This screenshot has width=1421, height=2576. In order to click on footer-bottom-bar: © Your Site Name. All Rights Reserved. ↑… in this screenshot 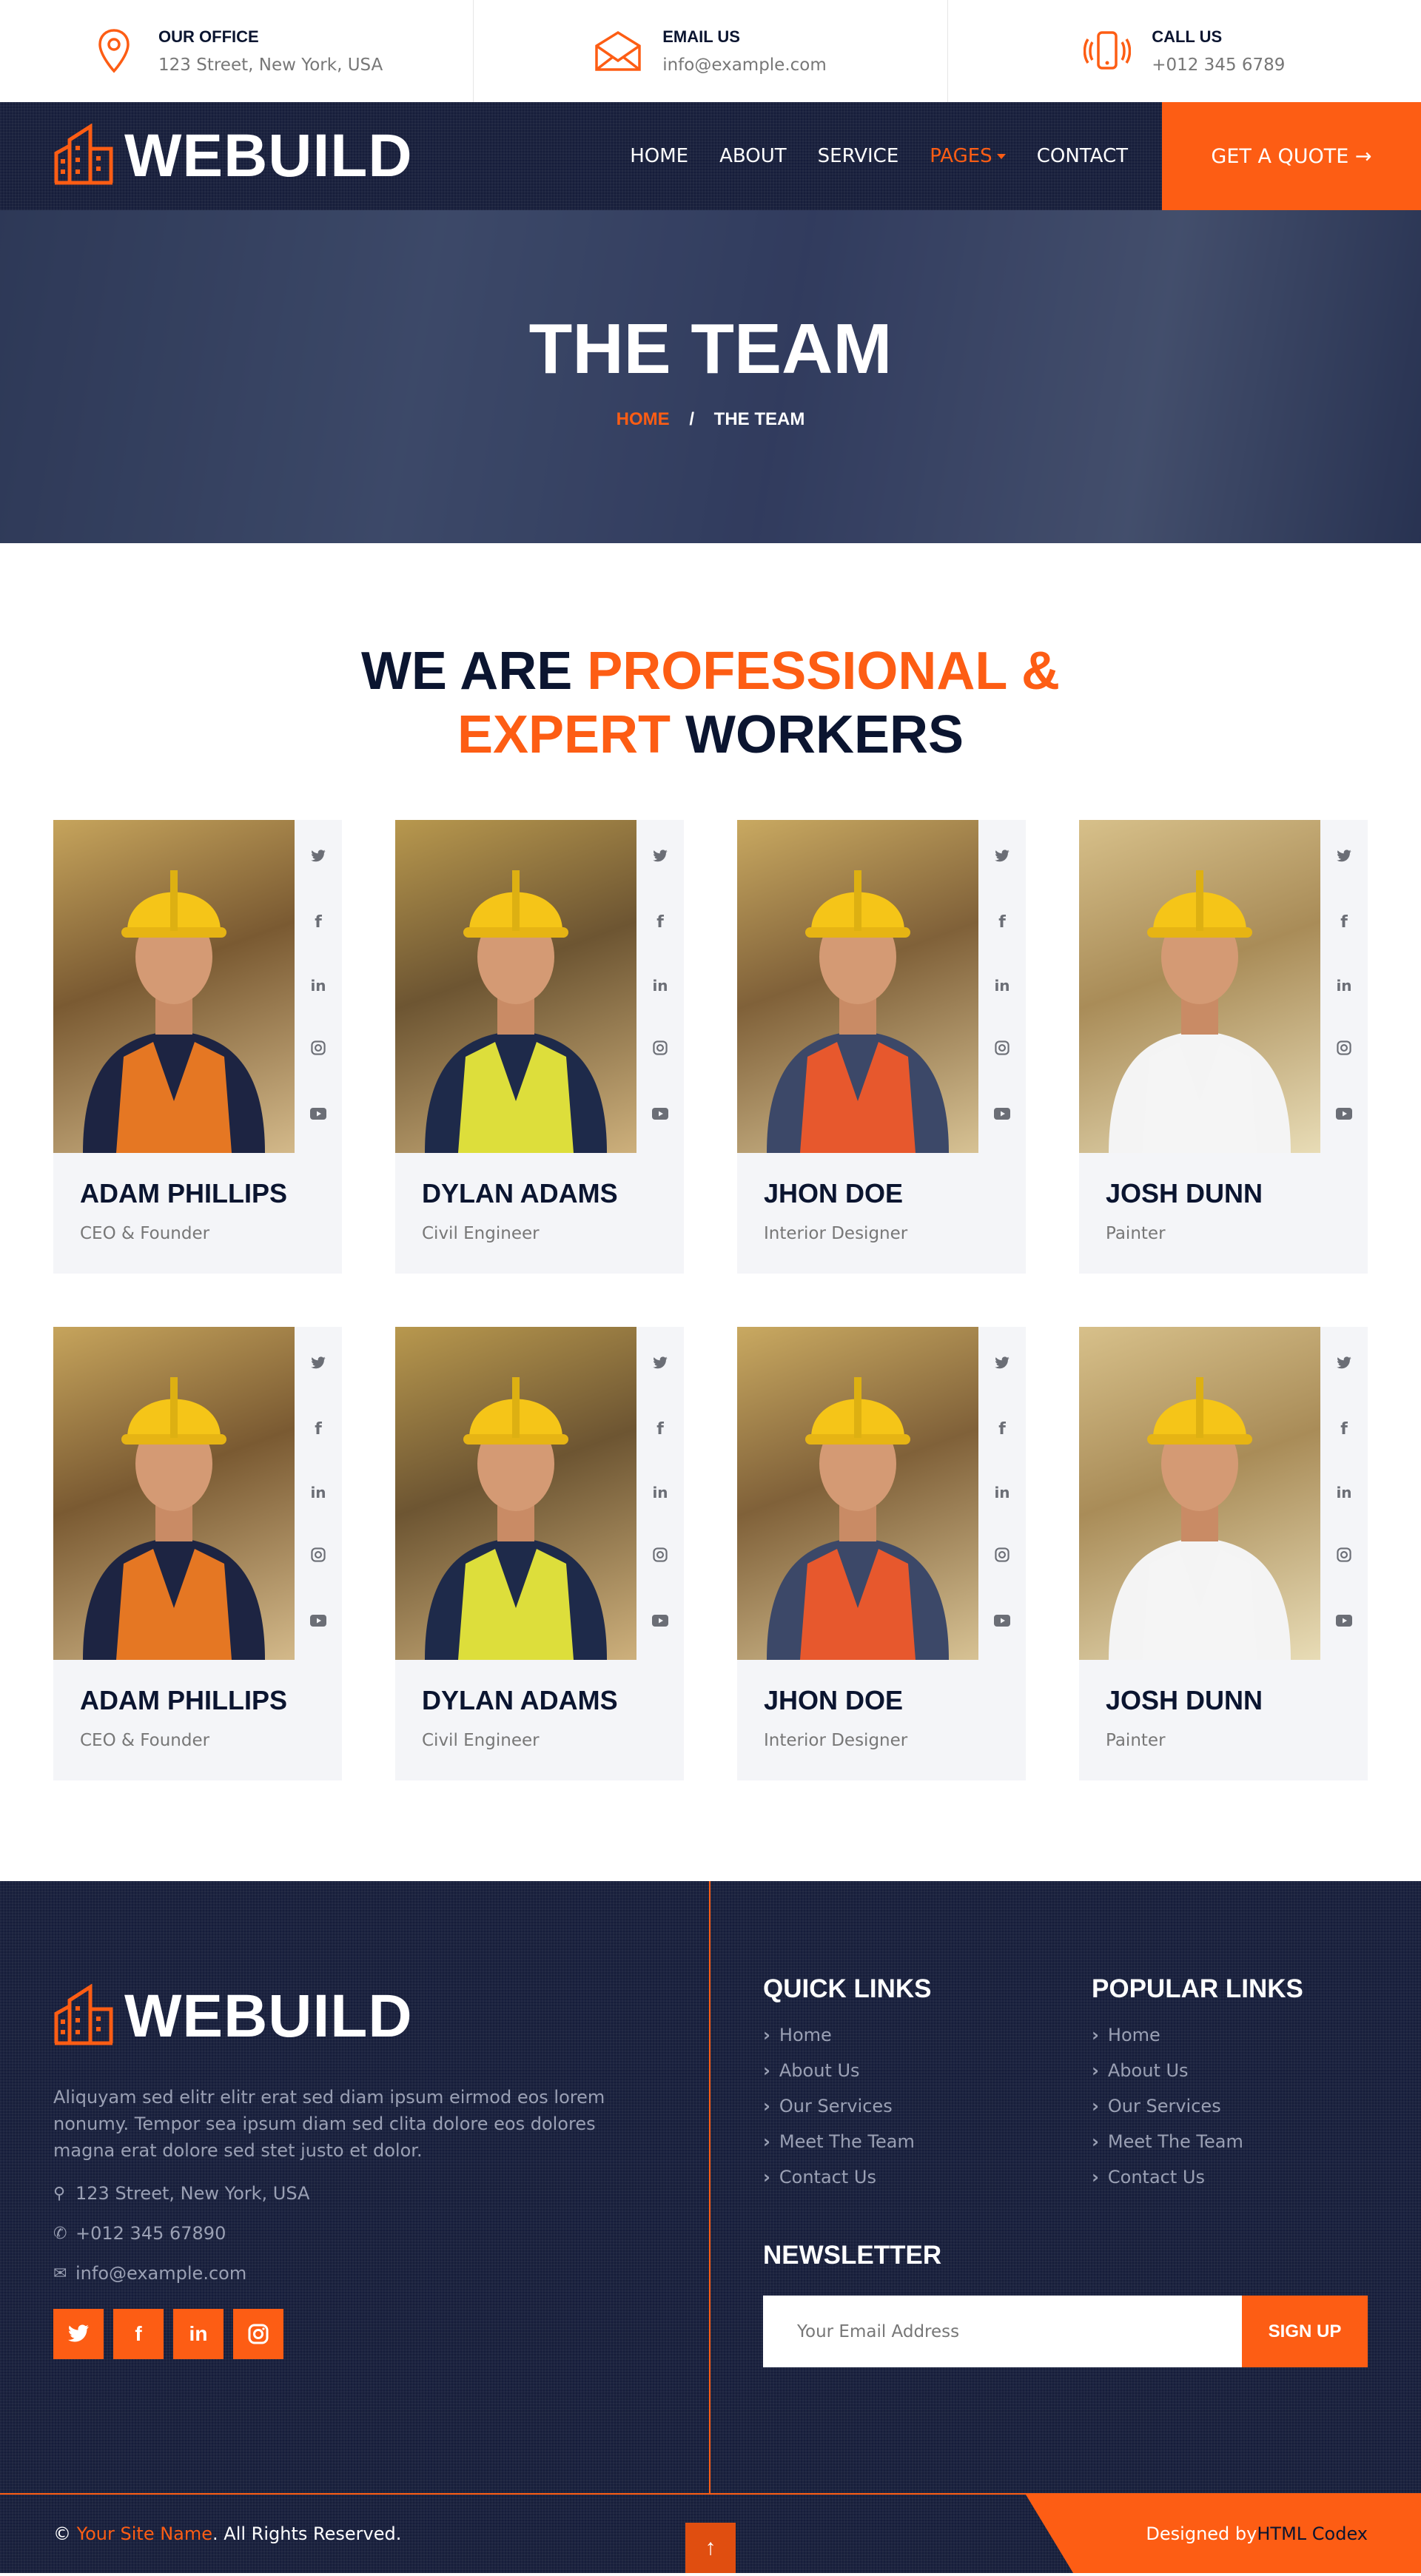, I will do `click(710, 2533)`.